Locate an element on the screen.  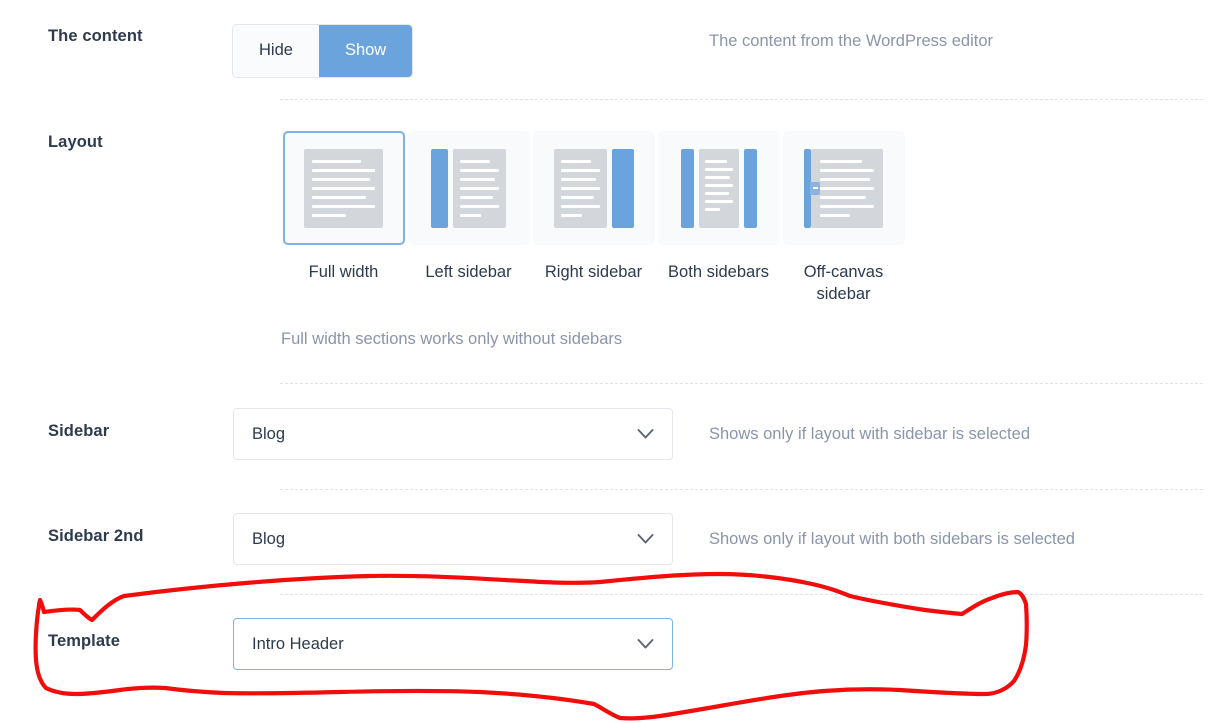
layout-option-full-width: Full width is located at coordinates (343, 218).